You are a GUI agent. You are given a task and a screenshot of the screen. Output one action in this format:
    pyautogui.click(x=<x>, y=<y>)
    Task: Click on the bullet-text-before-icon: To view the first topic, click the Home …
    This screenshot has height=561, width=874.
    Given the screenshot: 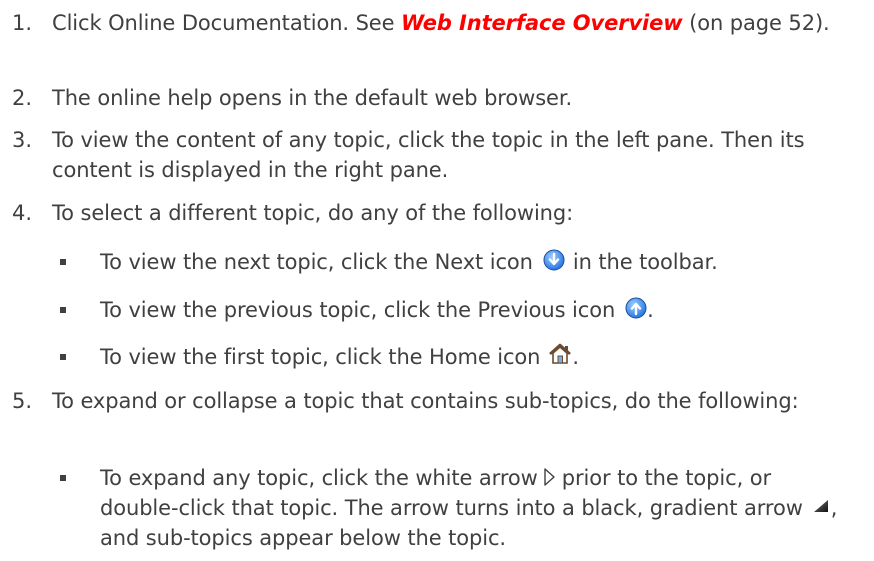 What is the action you would take?
    pyautogui.click(x=320, y=357)
    